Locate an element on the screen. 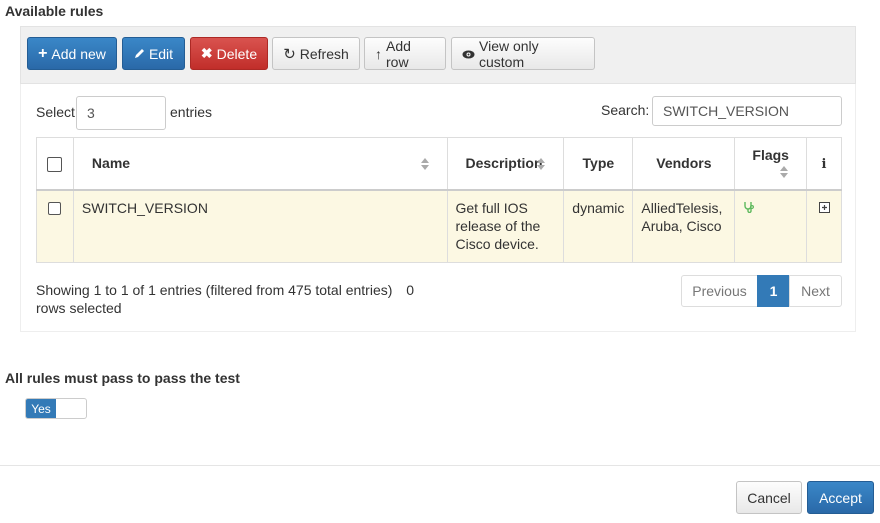 The height and width of the screenshot is (523, 880). column-header-description: Description is located at coordinates (505, 164).